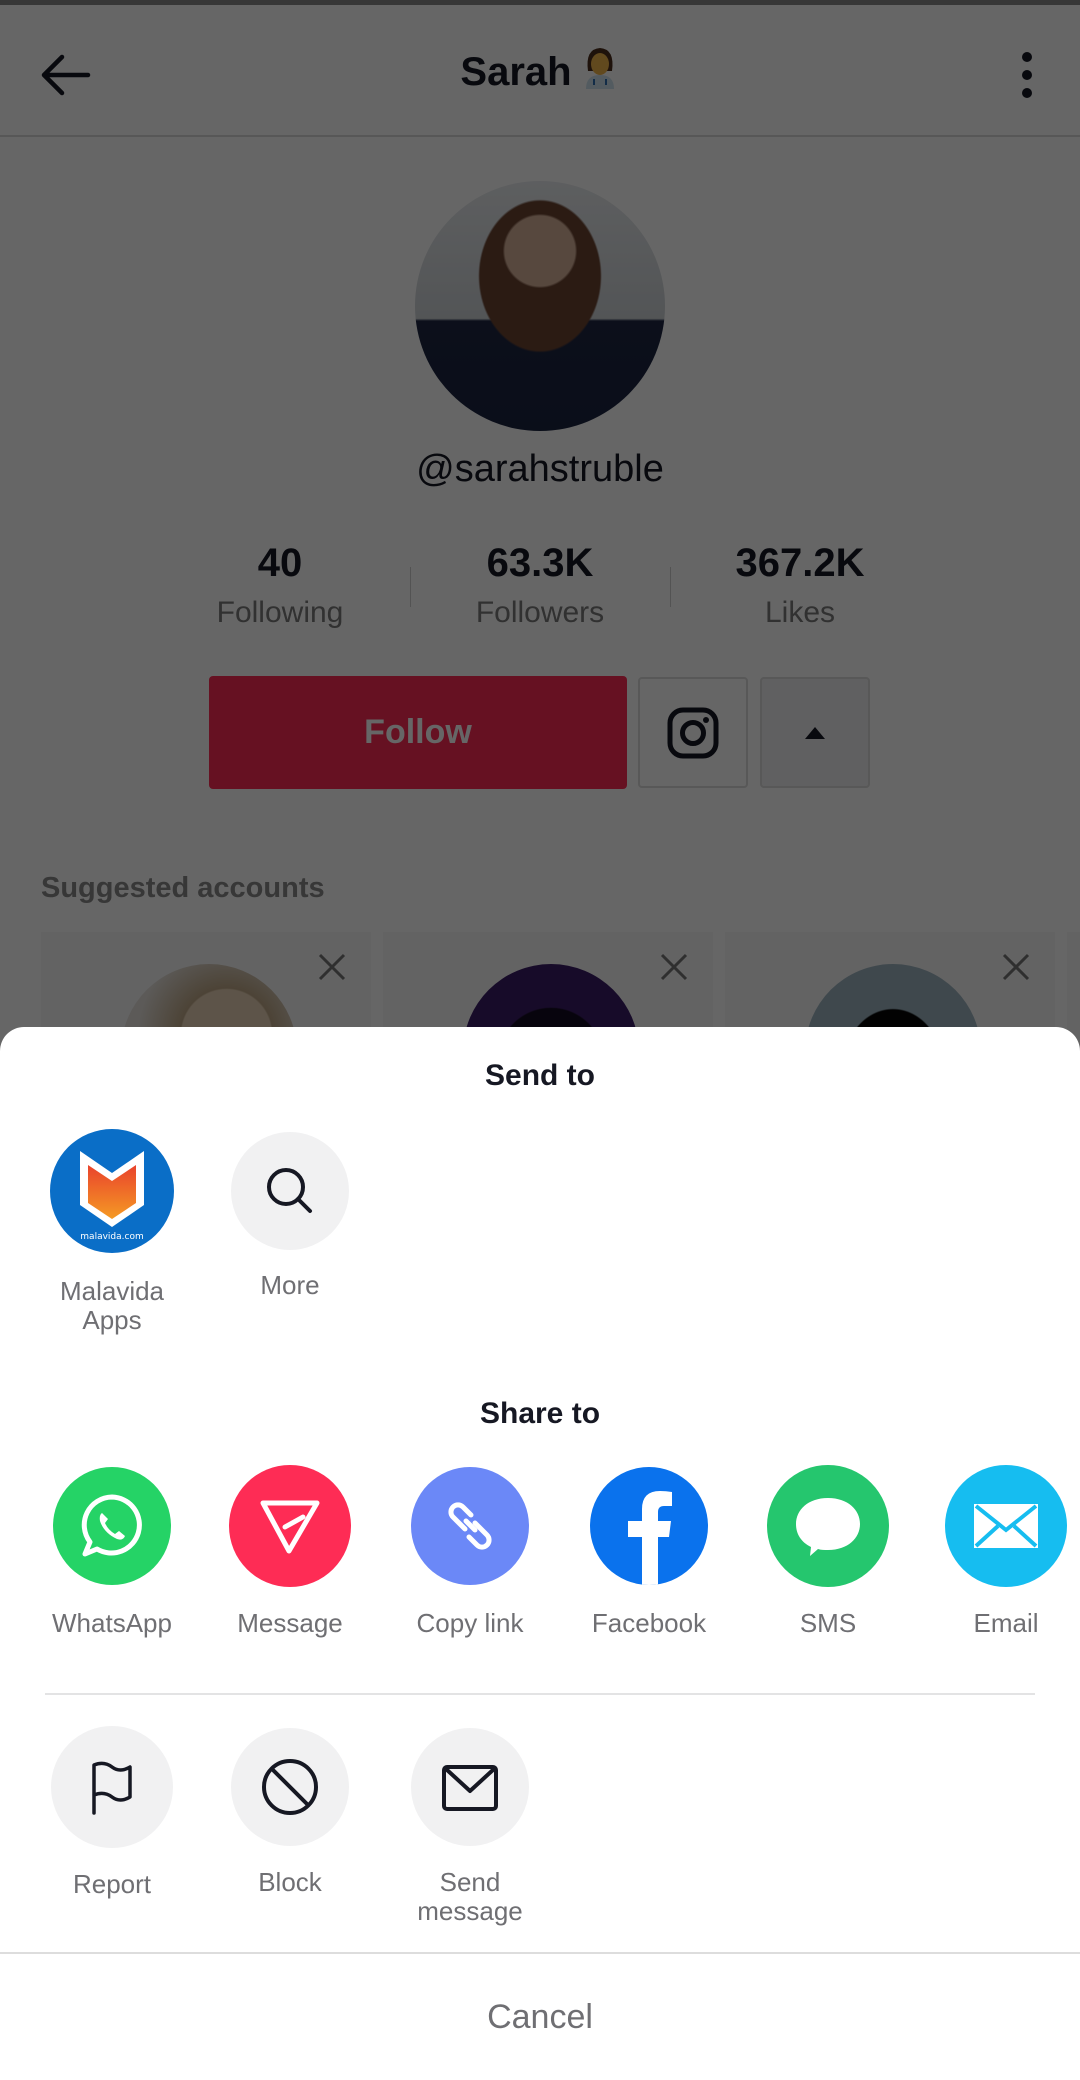  What do you see at coordinates (290, 1882) in the screenshot?
I see `tile-label: Block` at bounding box center [290, 1882].